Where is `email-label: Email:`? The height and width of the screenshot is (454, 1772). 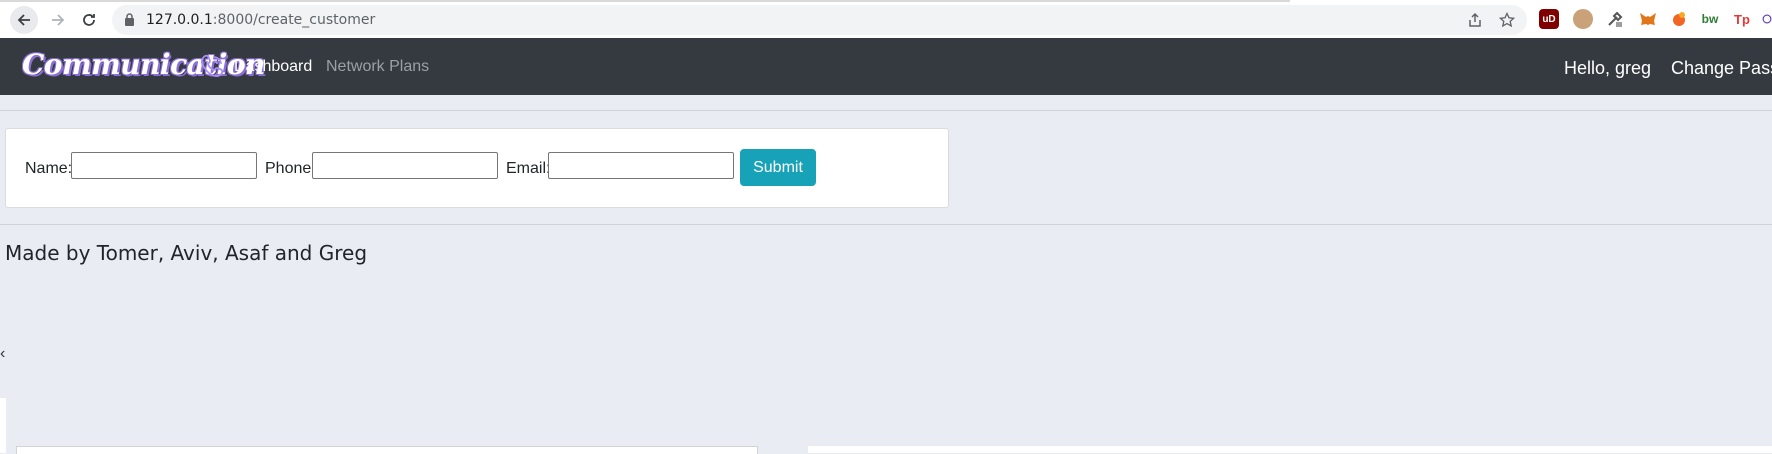
email-label: Email: is located at coordinates (528, 168).